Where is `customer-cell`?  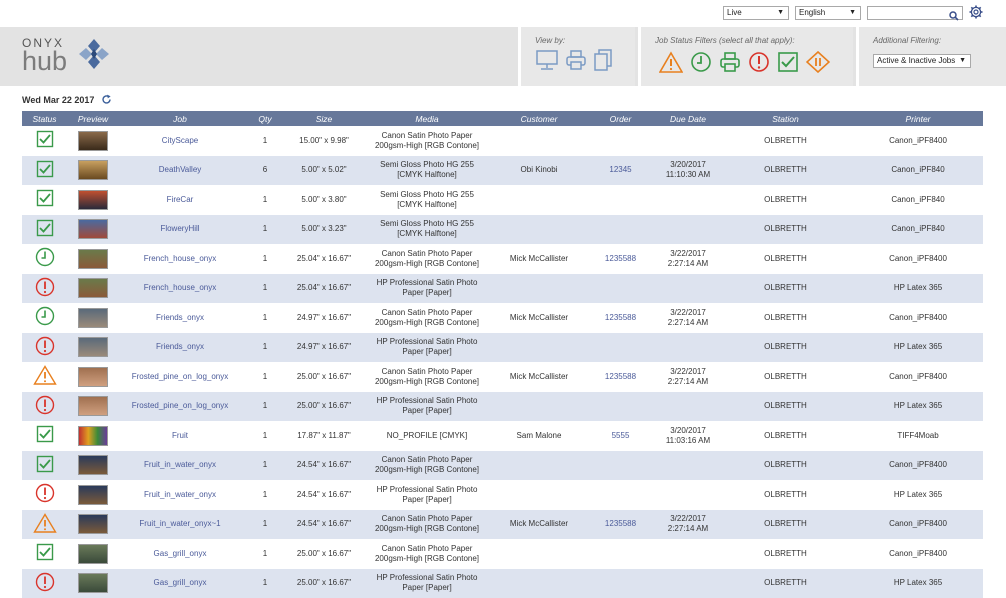 customer-cell is located at coordinates (539, 289).